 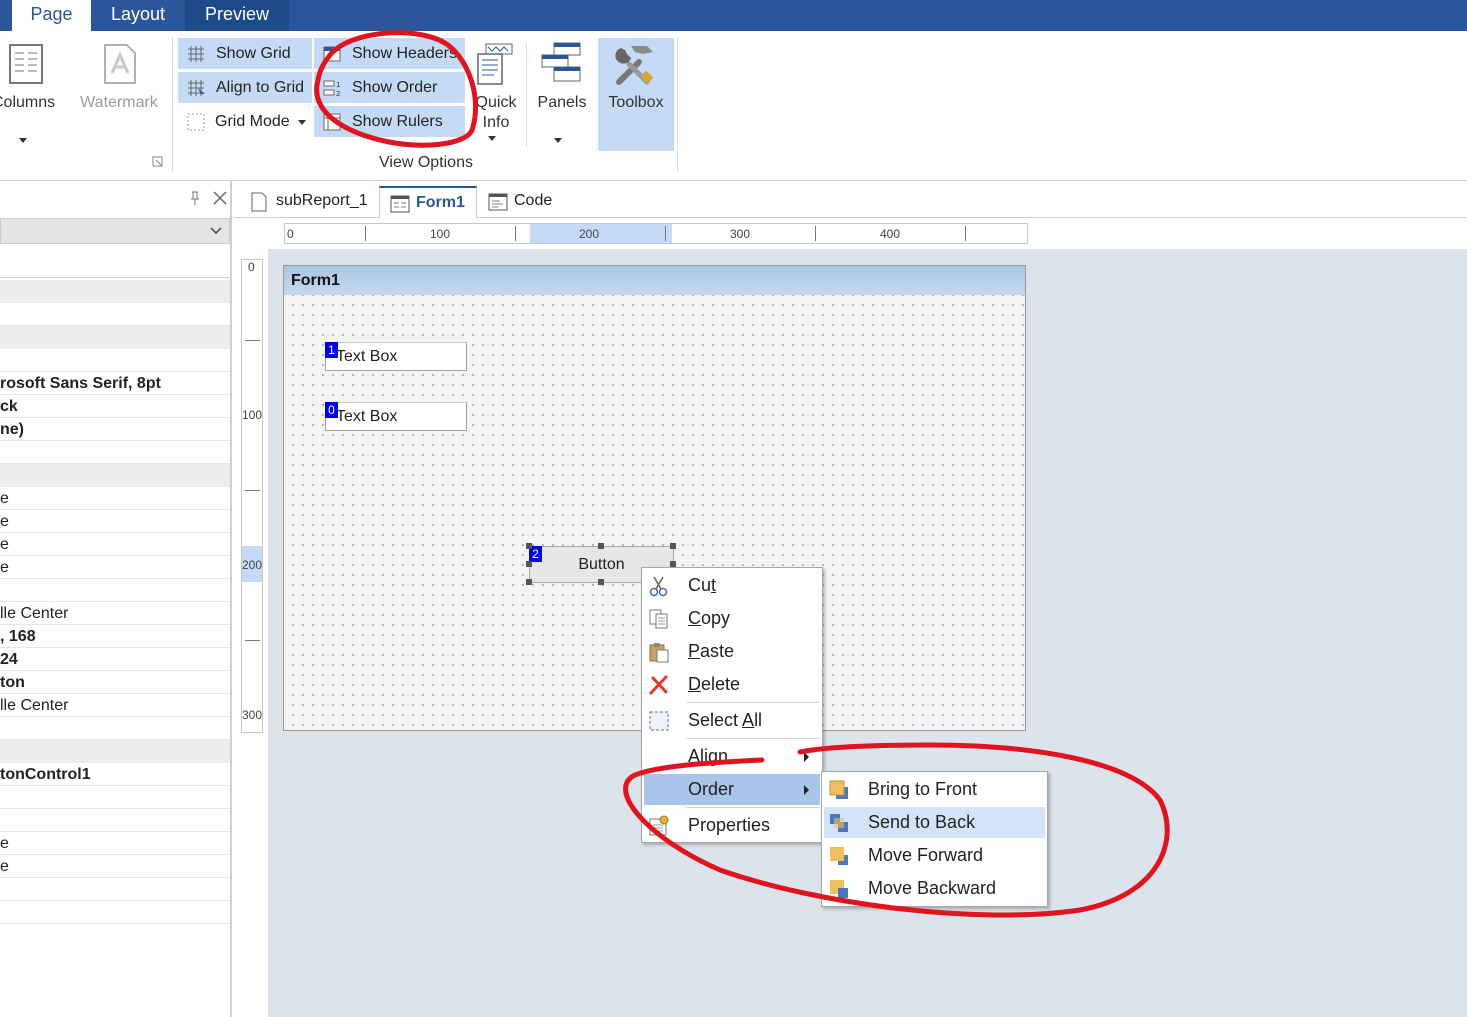 What do you see at coordinates (115, 383) in the screenshot?
I see `property-row: rosoft Sans Serif, 8pt` at bounding box center [115, 383].